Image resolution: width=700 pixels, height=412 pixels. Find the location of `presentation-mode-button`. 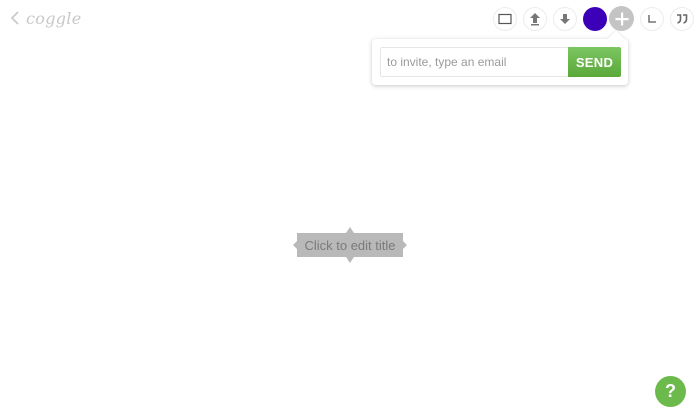

presentation-mode-button is located at coordinates (505, 18).